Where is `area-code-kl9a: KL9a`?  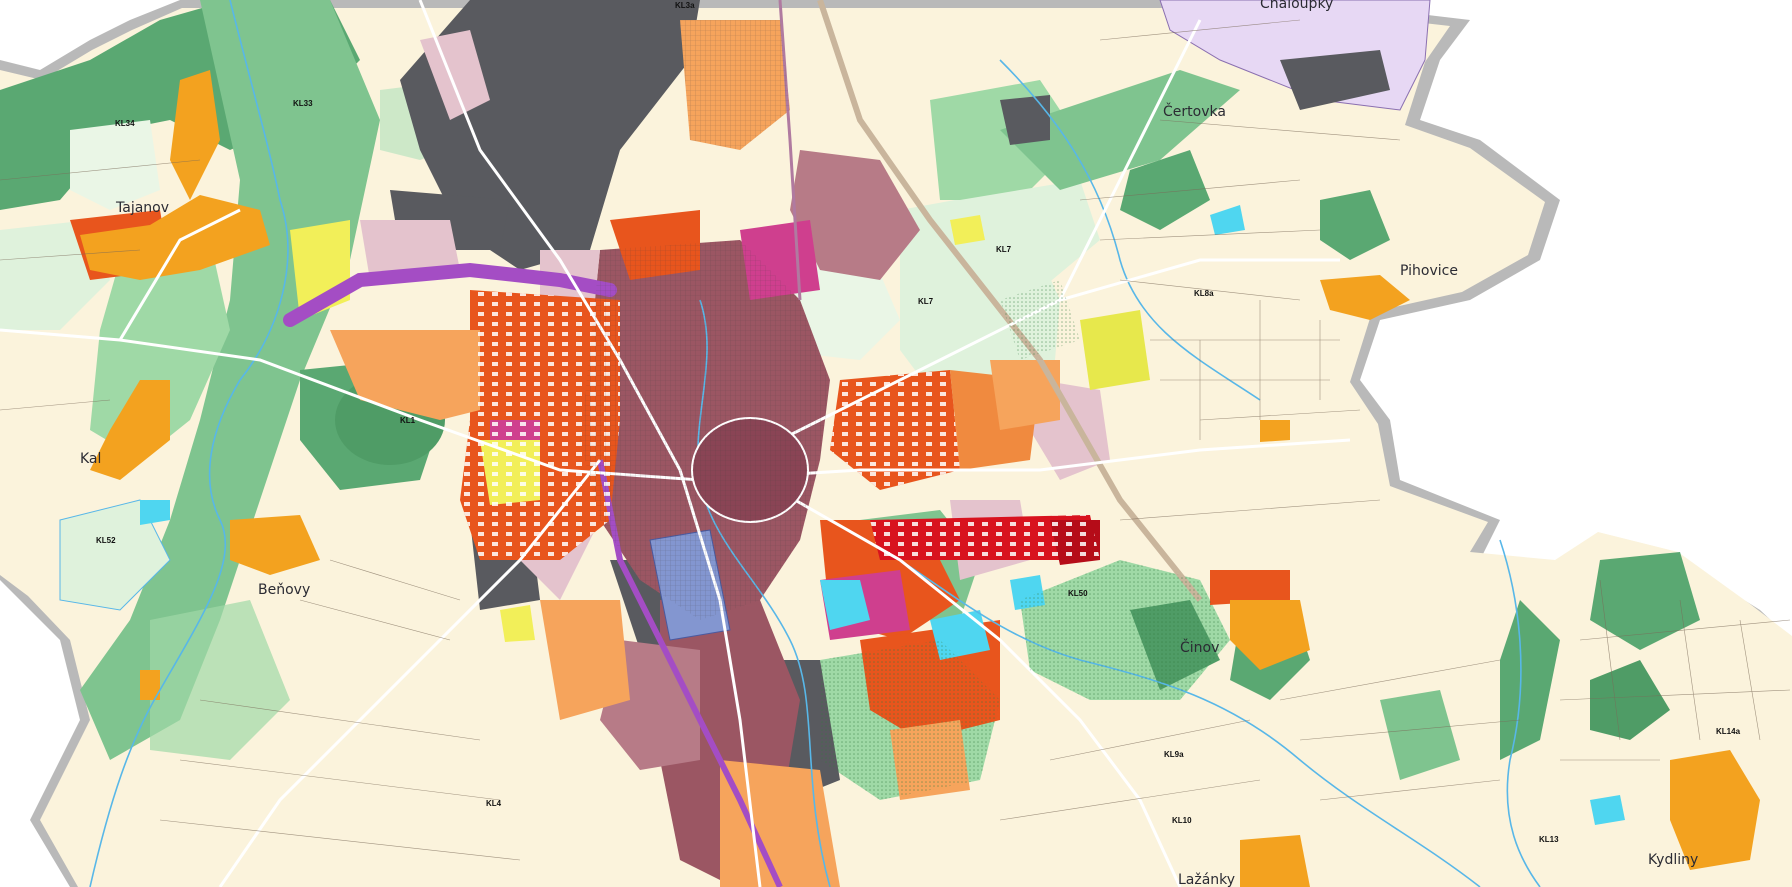
area-code-kl9a: KL9a is located at coordinates (1174, 754).